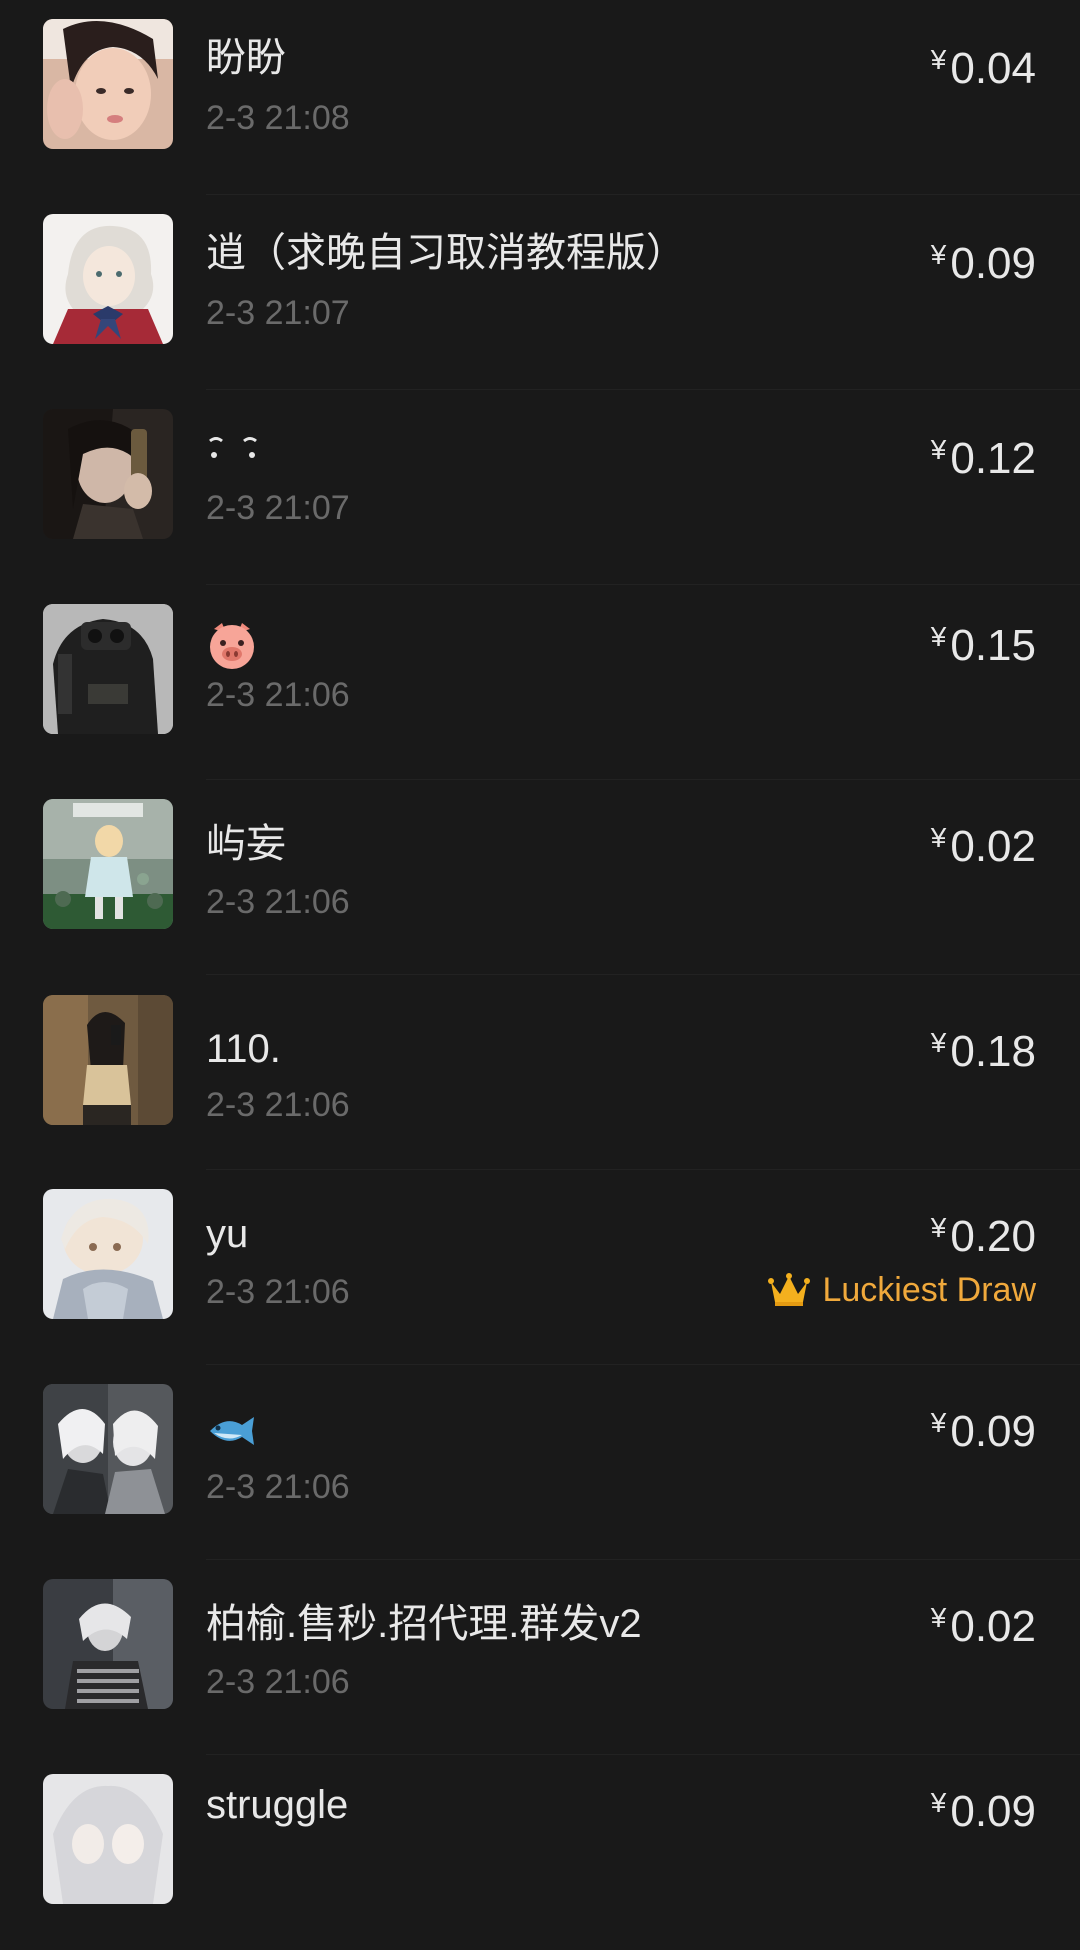 Image resolution: width=1080 pixels, height=1950 pixels. I want to click on crown-icon, so click(789, 1289).